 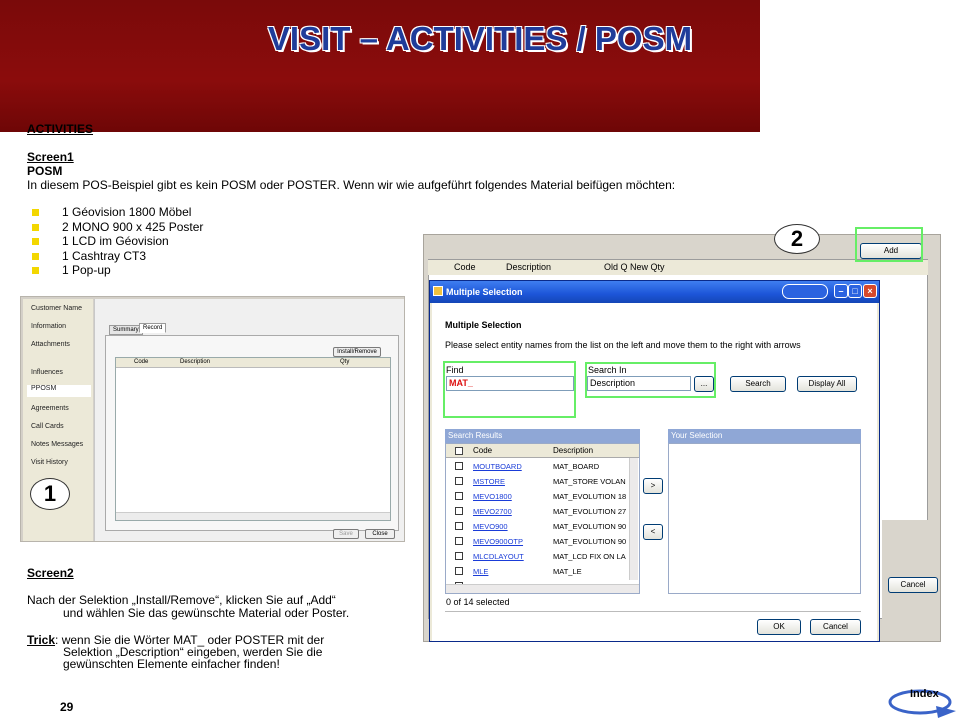 I want to click on results-horizontal-scrollbar, so click(x=542, y=588).